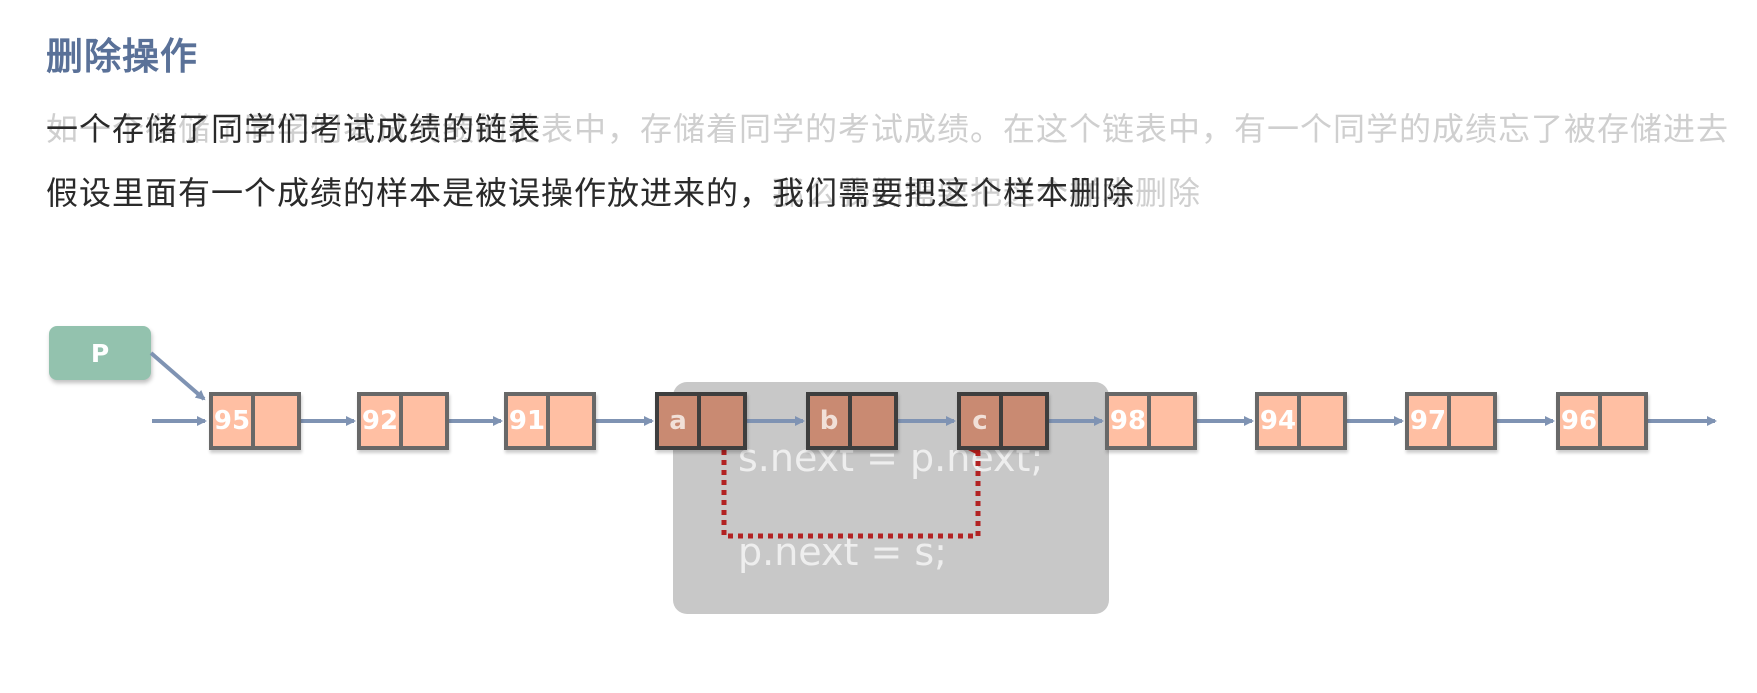 This screenshot has height=693, width=1757. Describe the element at coordinates (591, 193) in the screenshot. I see `text-line-2: 假设里面有一个成绩的样本是被误操作放进来的，我们需要把这个样本删除` at that location.